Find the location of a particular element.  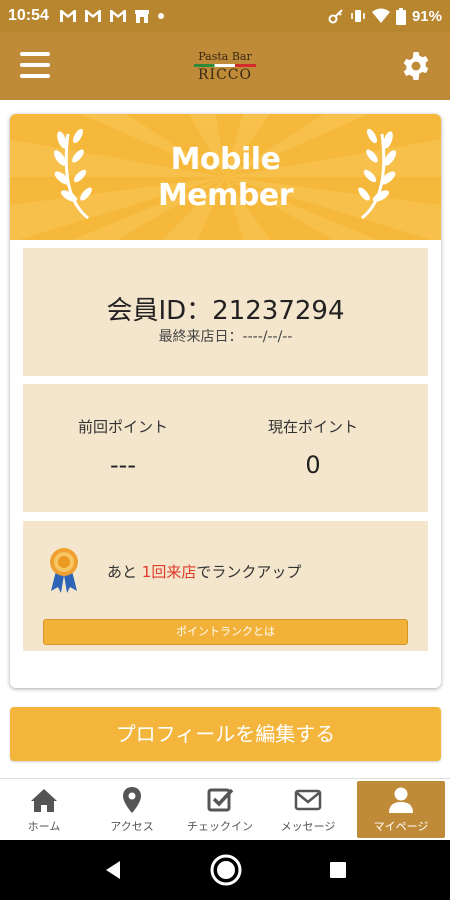

brand-logo: Pasta Bar RICCO is located at coordinates (225, 66).